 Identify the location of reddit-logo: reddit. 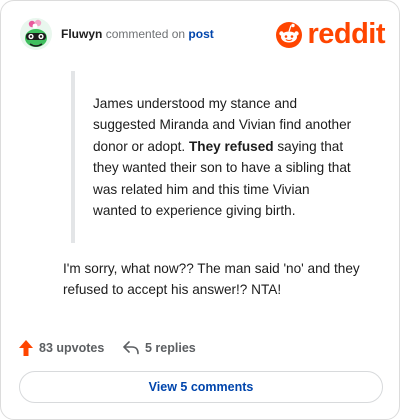
(330, 34).